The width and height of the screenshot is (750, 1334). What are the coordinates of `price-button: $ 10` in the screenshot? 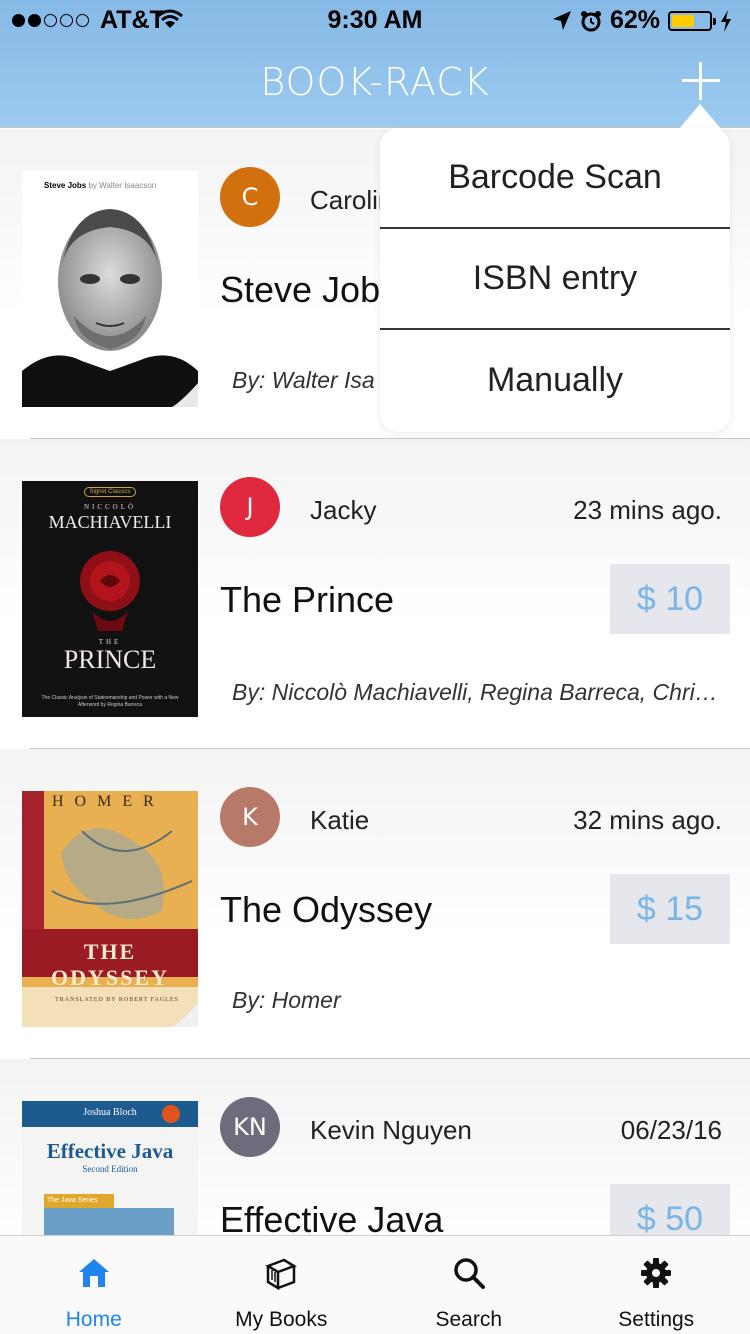 It's located at (670, 599).